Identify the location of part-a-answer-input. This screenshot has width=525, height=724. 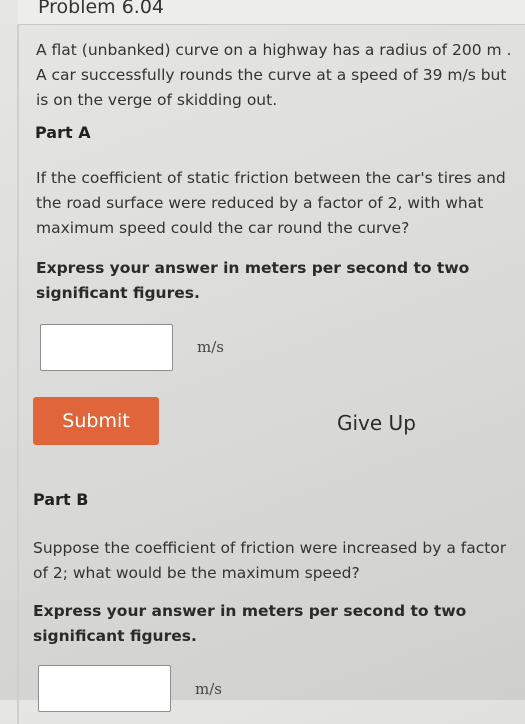
(106, 347).